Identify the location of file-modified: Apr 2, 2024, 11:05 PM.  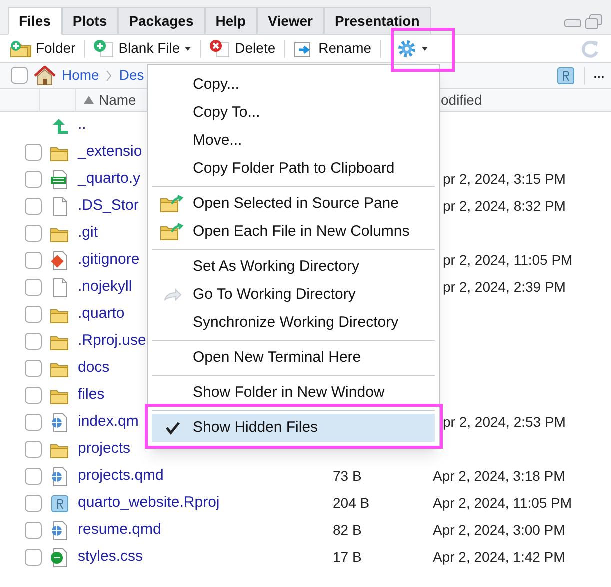
(502, 503).